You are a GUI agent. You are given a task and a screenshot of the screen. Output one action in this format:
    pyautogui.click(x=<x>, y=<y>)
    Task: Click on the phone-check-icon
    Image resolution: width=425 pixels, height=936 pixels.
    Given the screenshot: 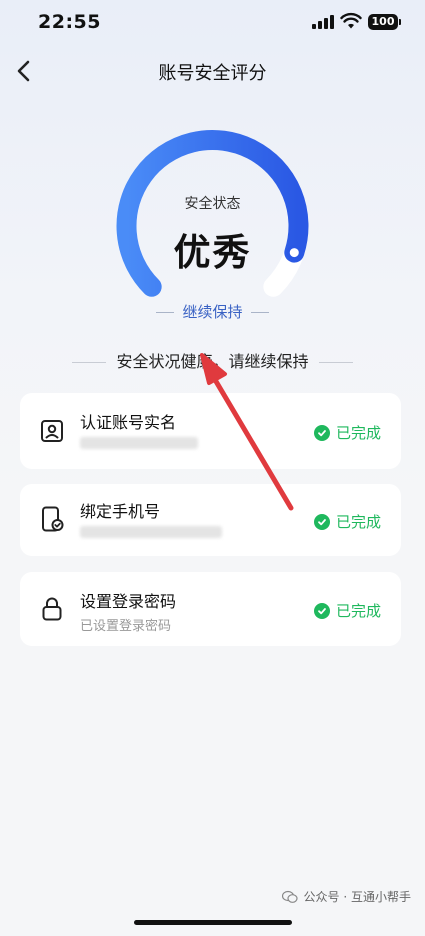 What is the action you would take?
    pyautogui.click(x=53, y=519)
    